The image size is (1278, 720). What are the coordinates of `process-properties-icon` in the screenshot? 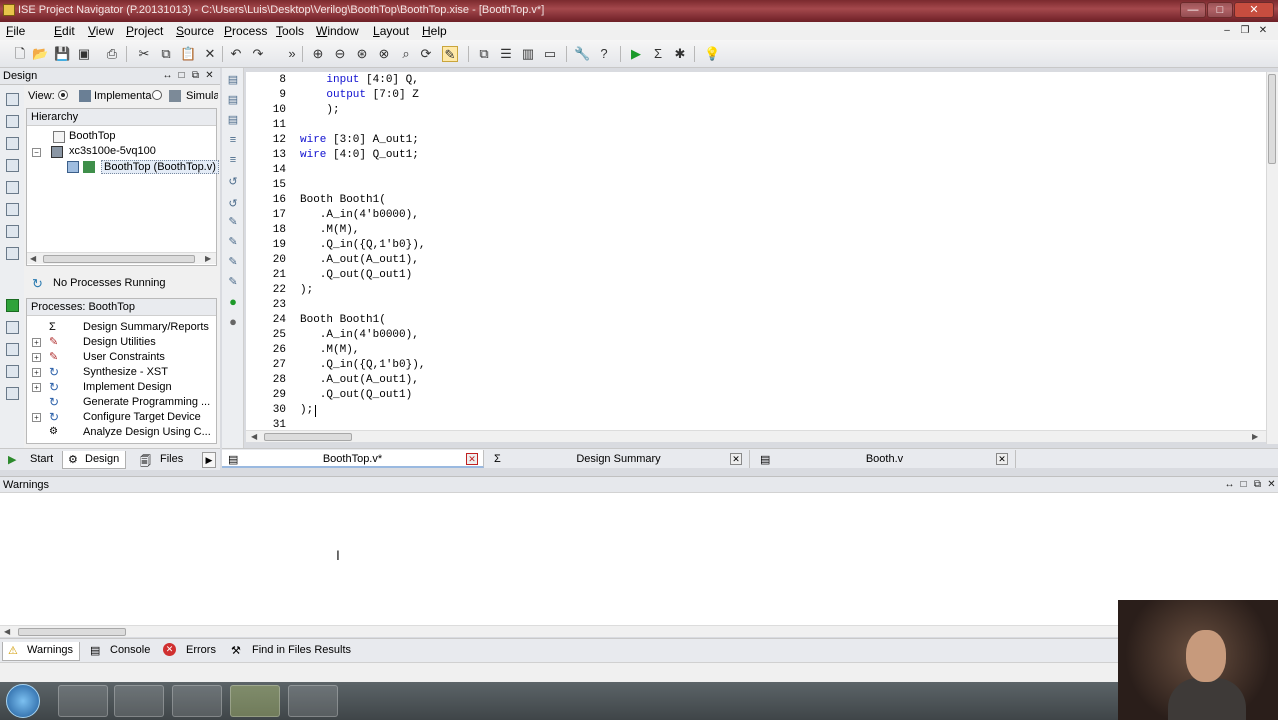 It's located at (12, 349).